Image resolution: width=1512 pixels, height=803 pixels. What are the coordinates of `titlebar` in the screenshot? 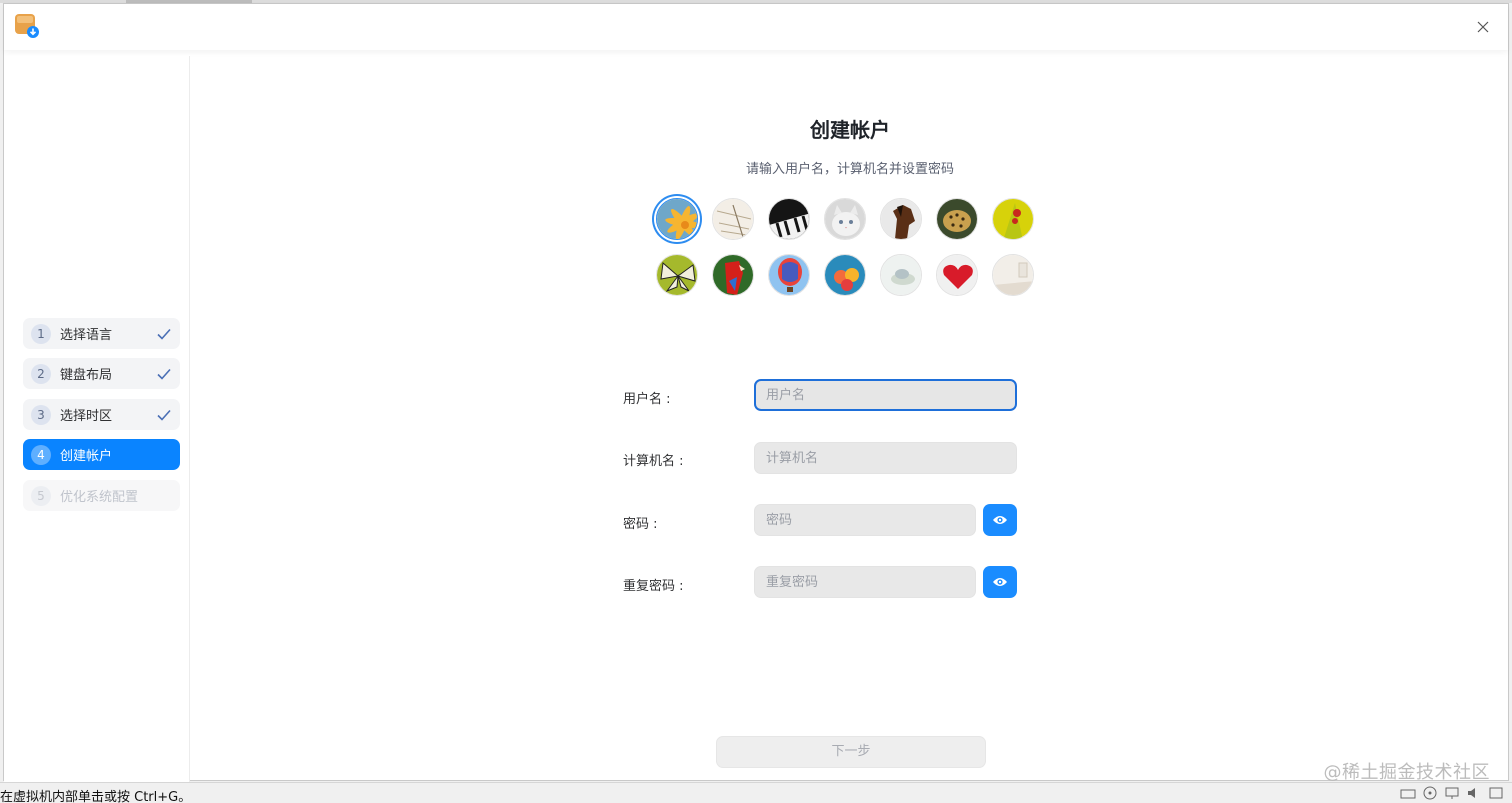 It's located at (756, 27).